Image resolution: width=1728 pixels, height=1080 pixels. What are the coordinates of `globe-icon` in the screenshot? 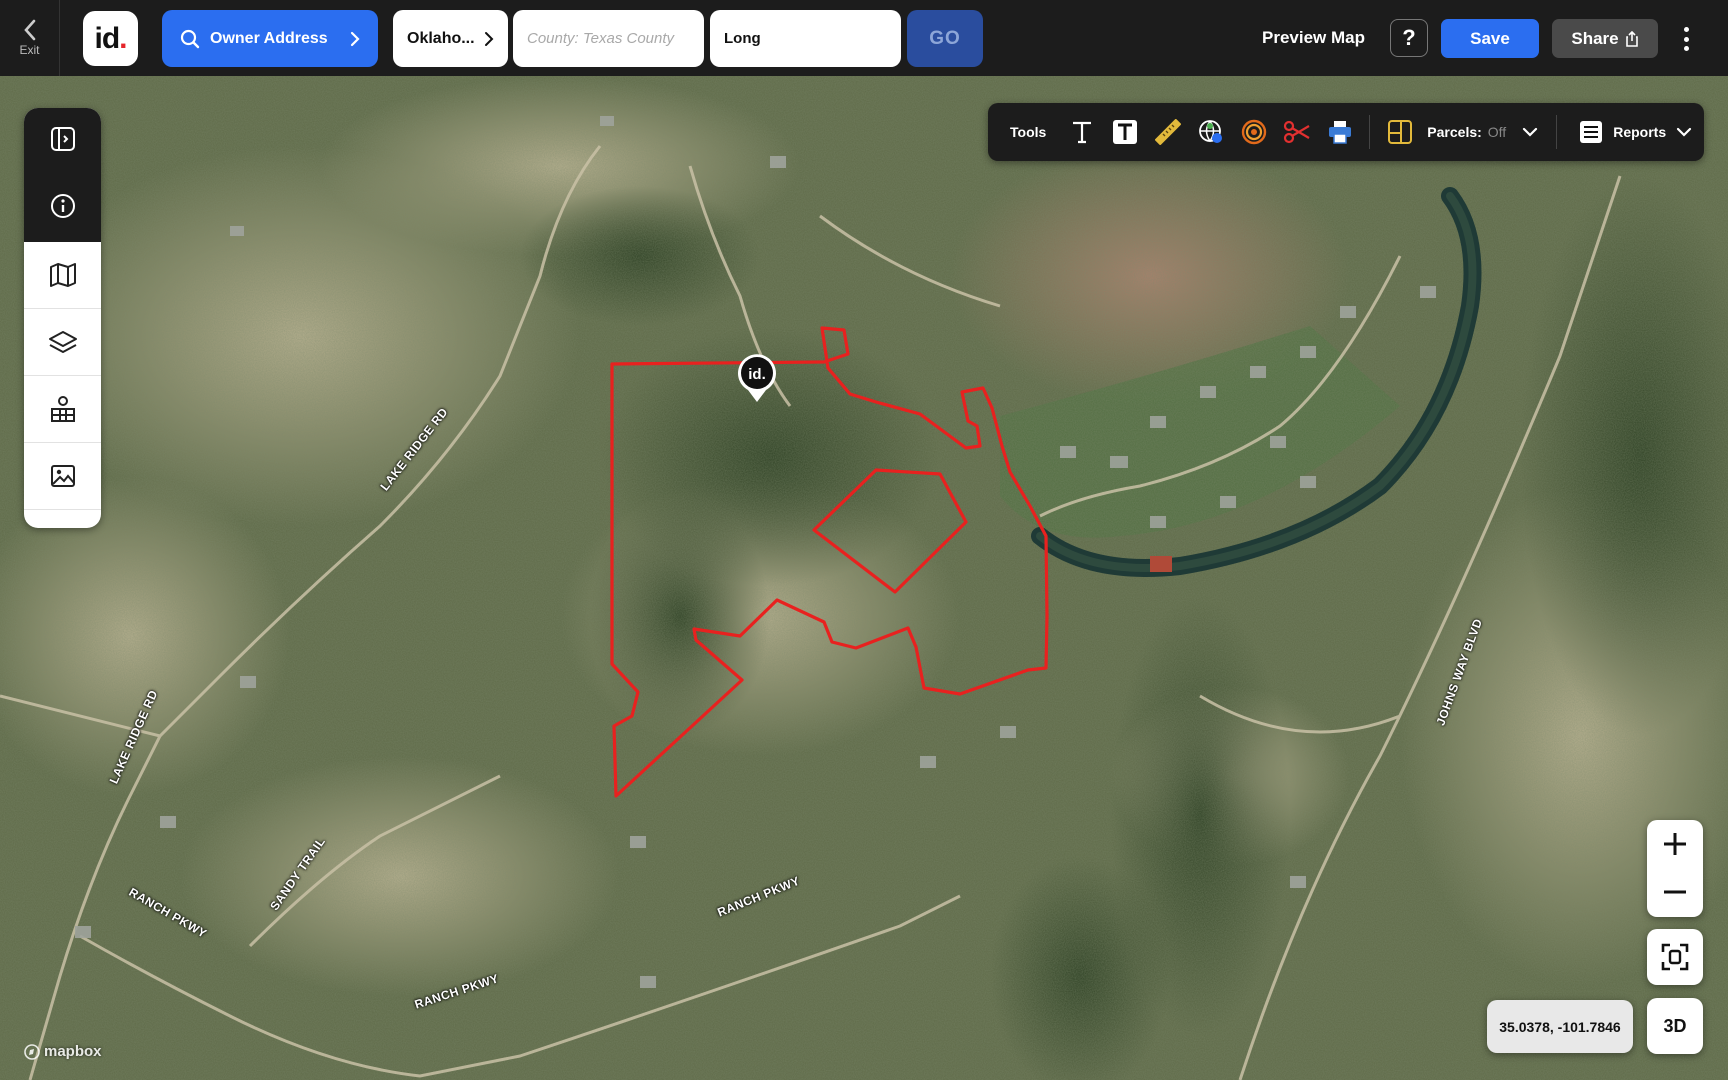 It's located at (1210, 131).